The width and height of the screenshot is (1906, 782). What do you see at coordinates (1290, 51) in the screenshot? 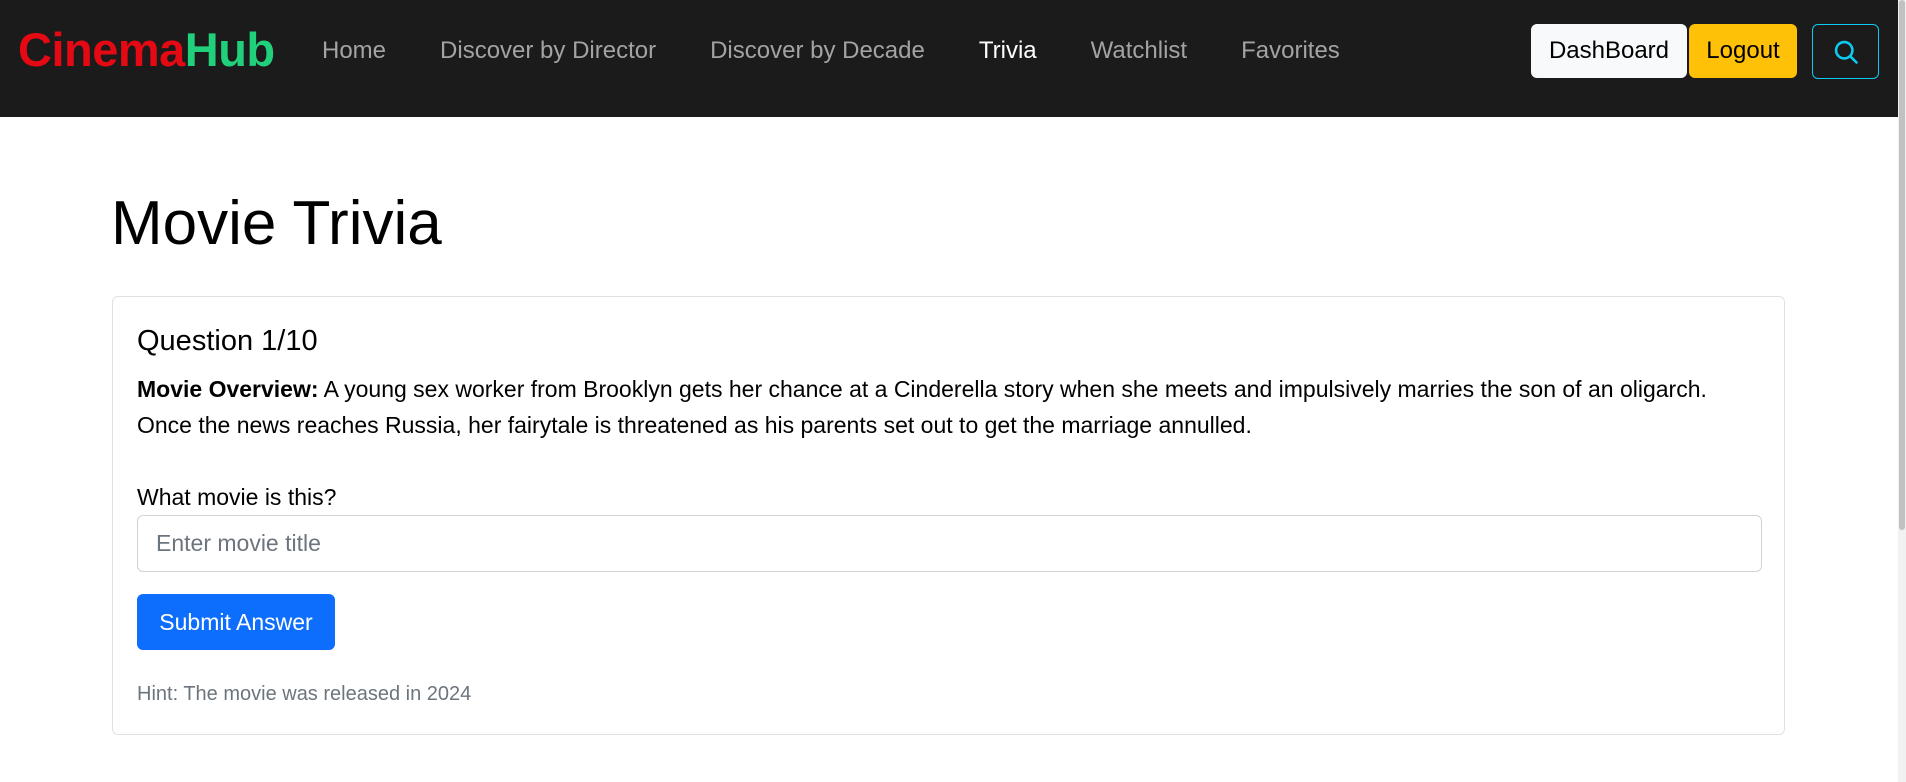
I see `nav-link-favorites: Favorites` at bounding box center [1290, 51].